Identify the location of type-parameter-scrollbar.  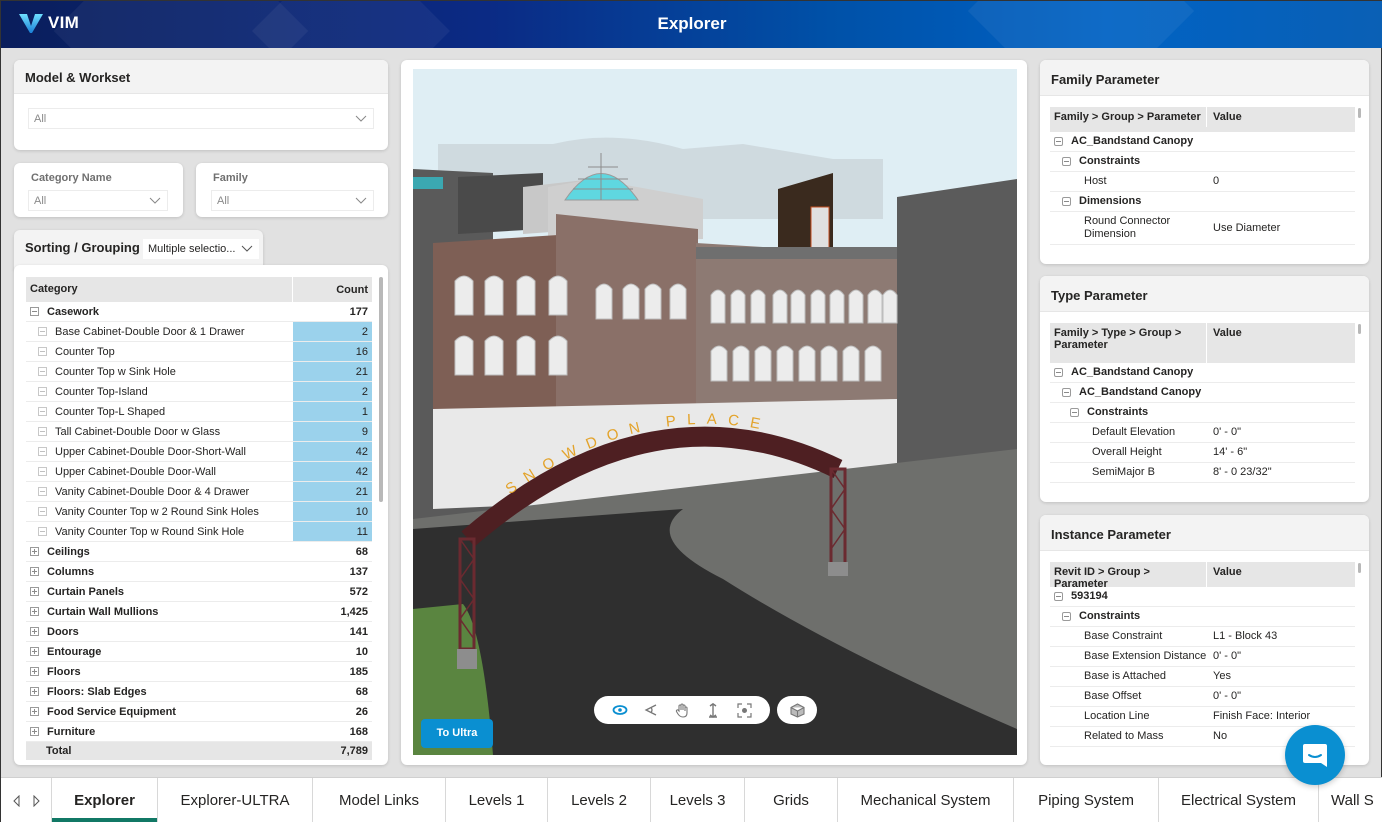
(1359, 329).